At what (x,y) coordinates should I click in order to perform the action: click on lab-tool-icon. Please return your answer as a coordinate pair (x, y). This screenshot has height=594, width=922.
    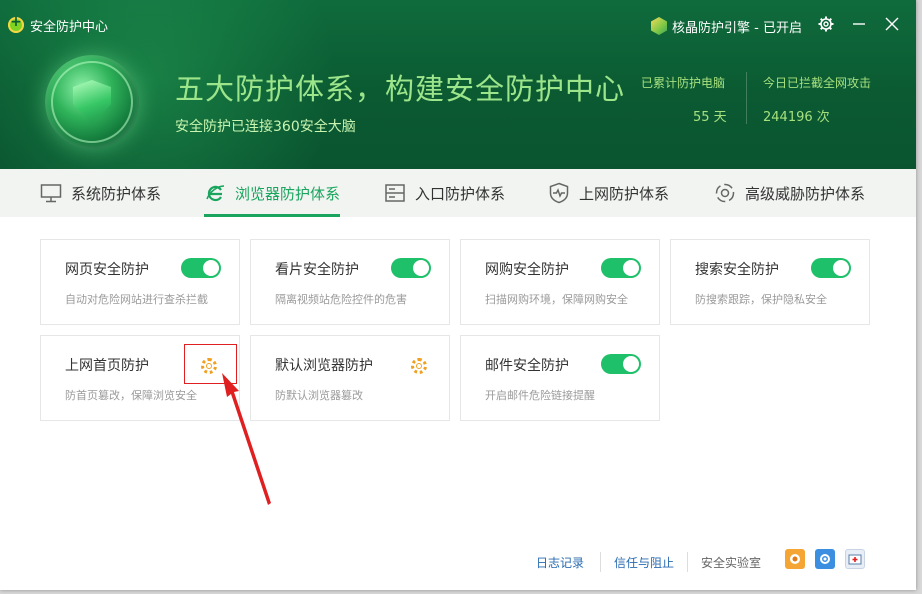
    Looking at the image, I should click on (795, 559).